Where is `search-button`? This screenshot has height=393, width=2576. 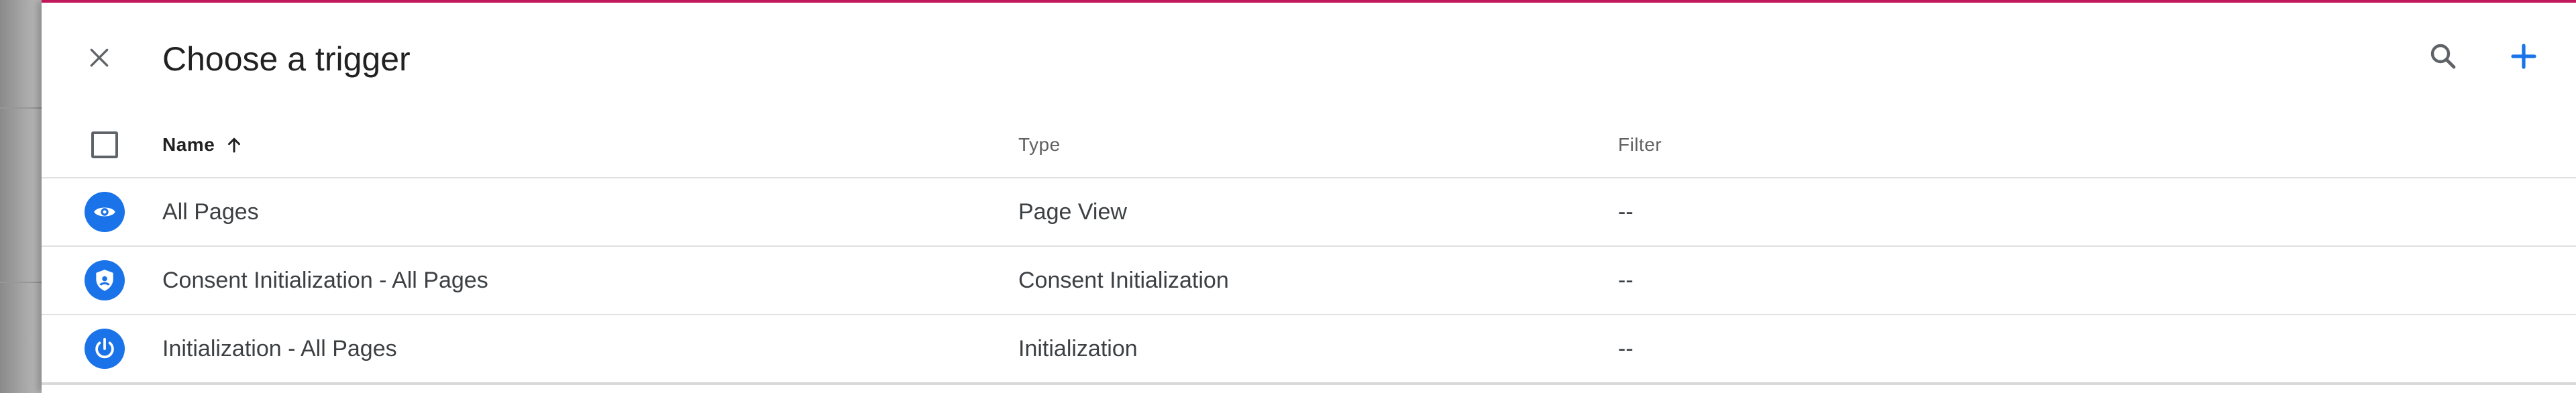
search-button is located at coordinates (2443, 56).